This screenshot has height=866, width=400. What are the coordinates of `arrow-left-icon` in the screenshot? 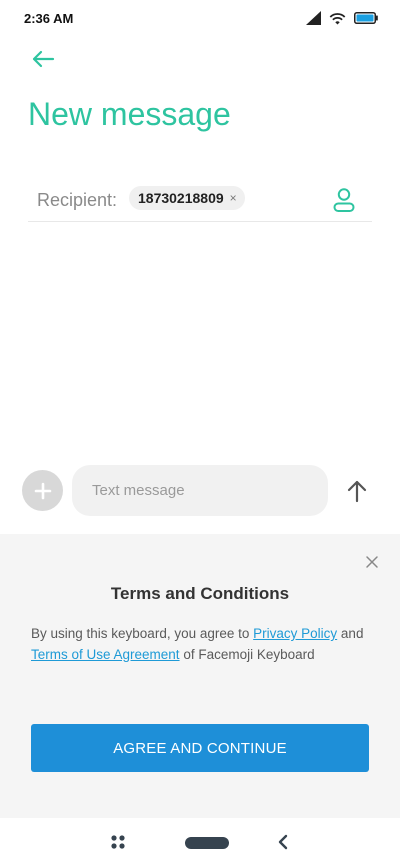 It's located at (43, 59).